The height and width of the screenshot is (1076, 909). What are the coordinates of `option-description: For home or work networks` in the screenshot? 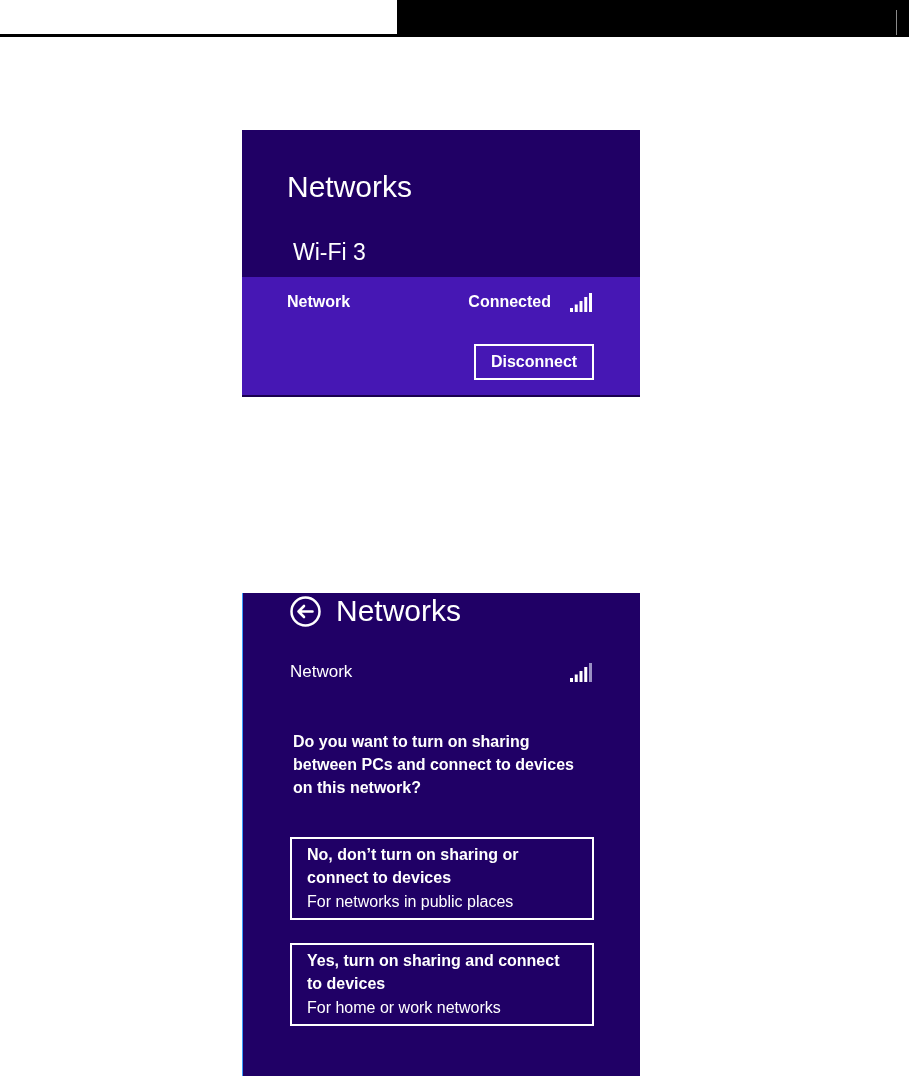 It's located at (404, 1008).